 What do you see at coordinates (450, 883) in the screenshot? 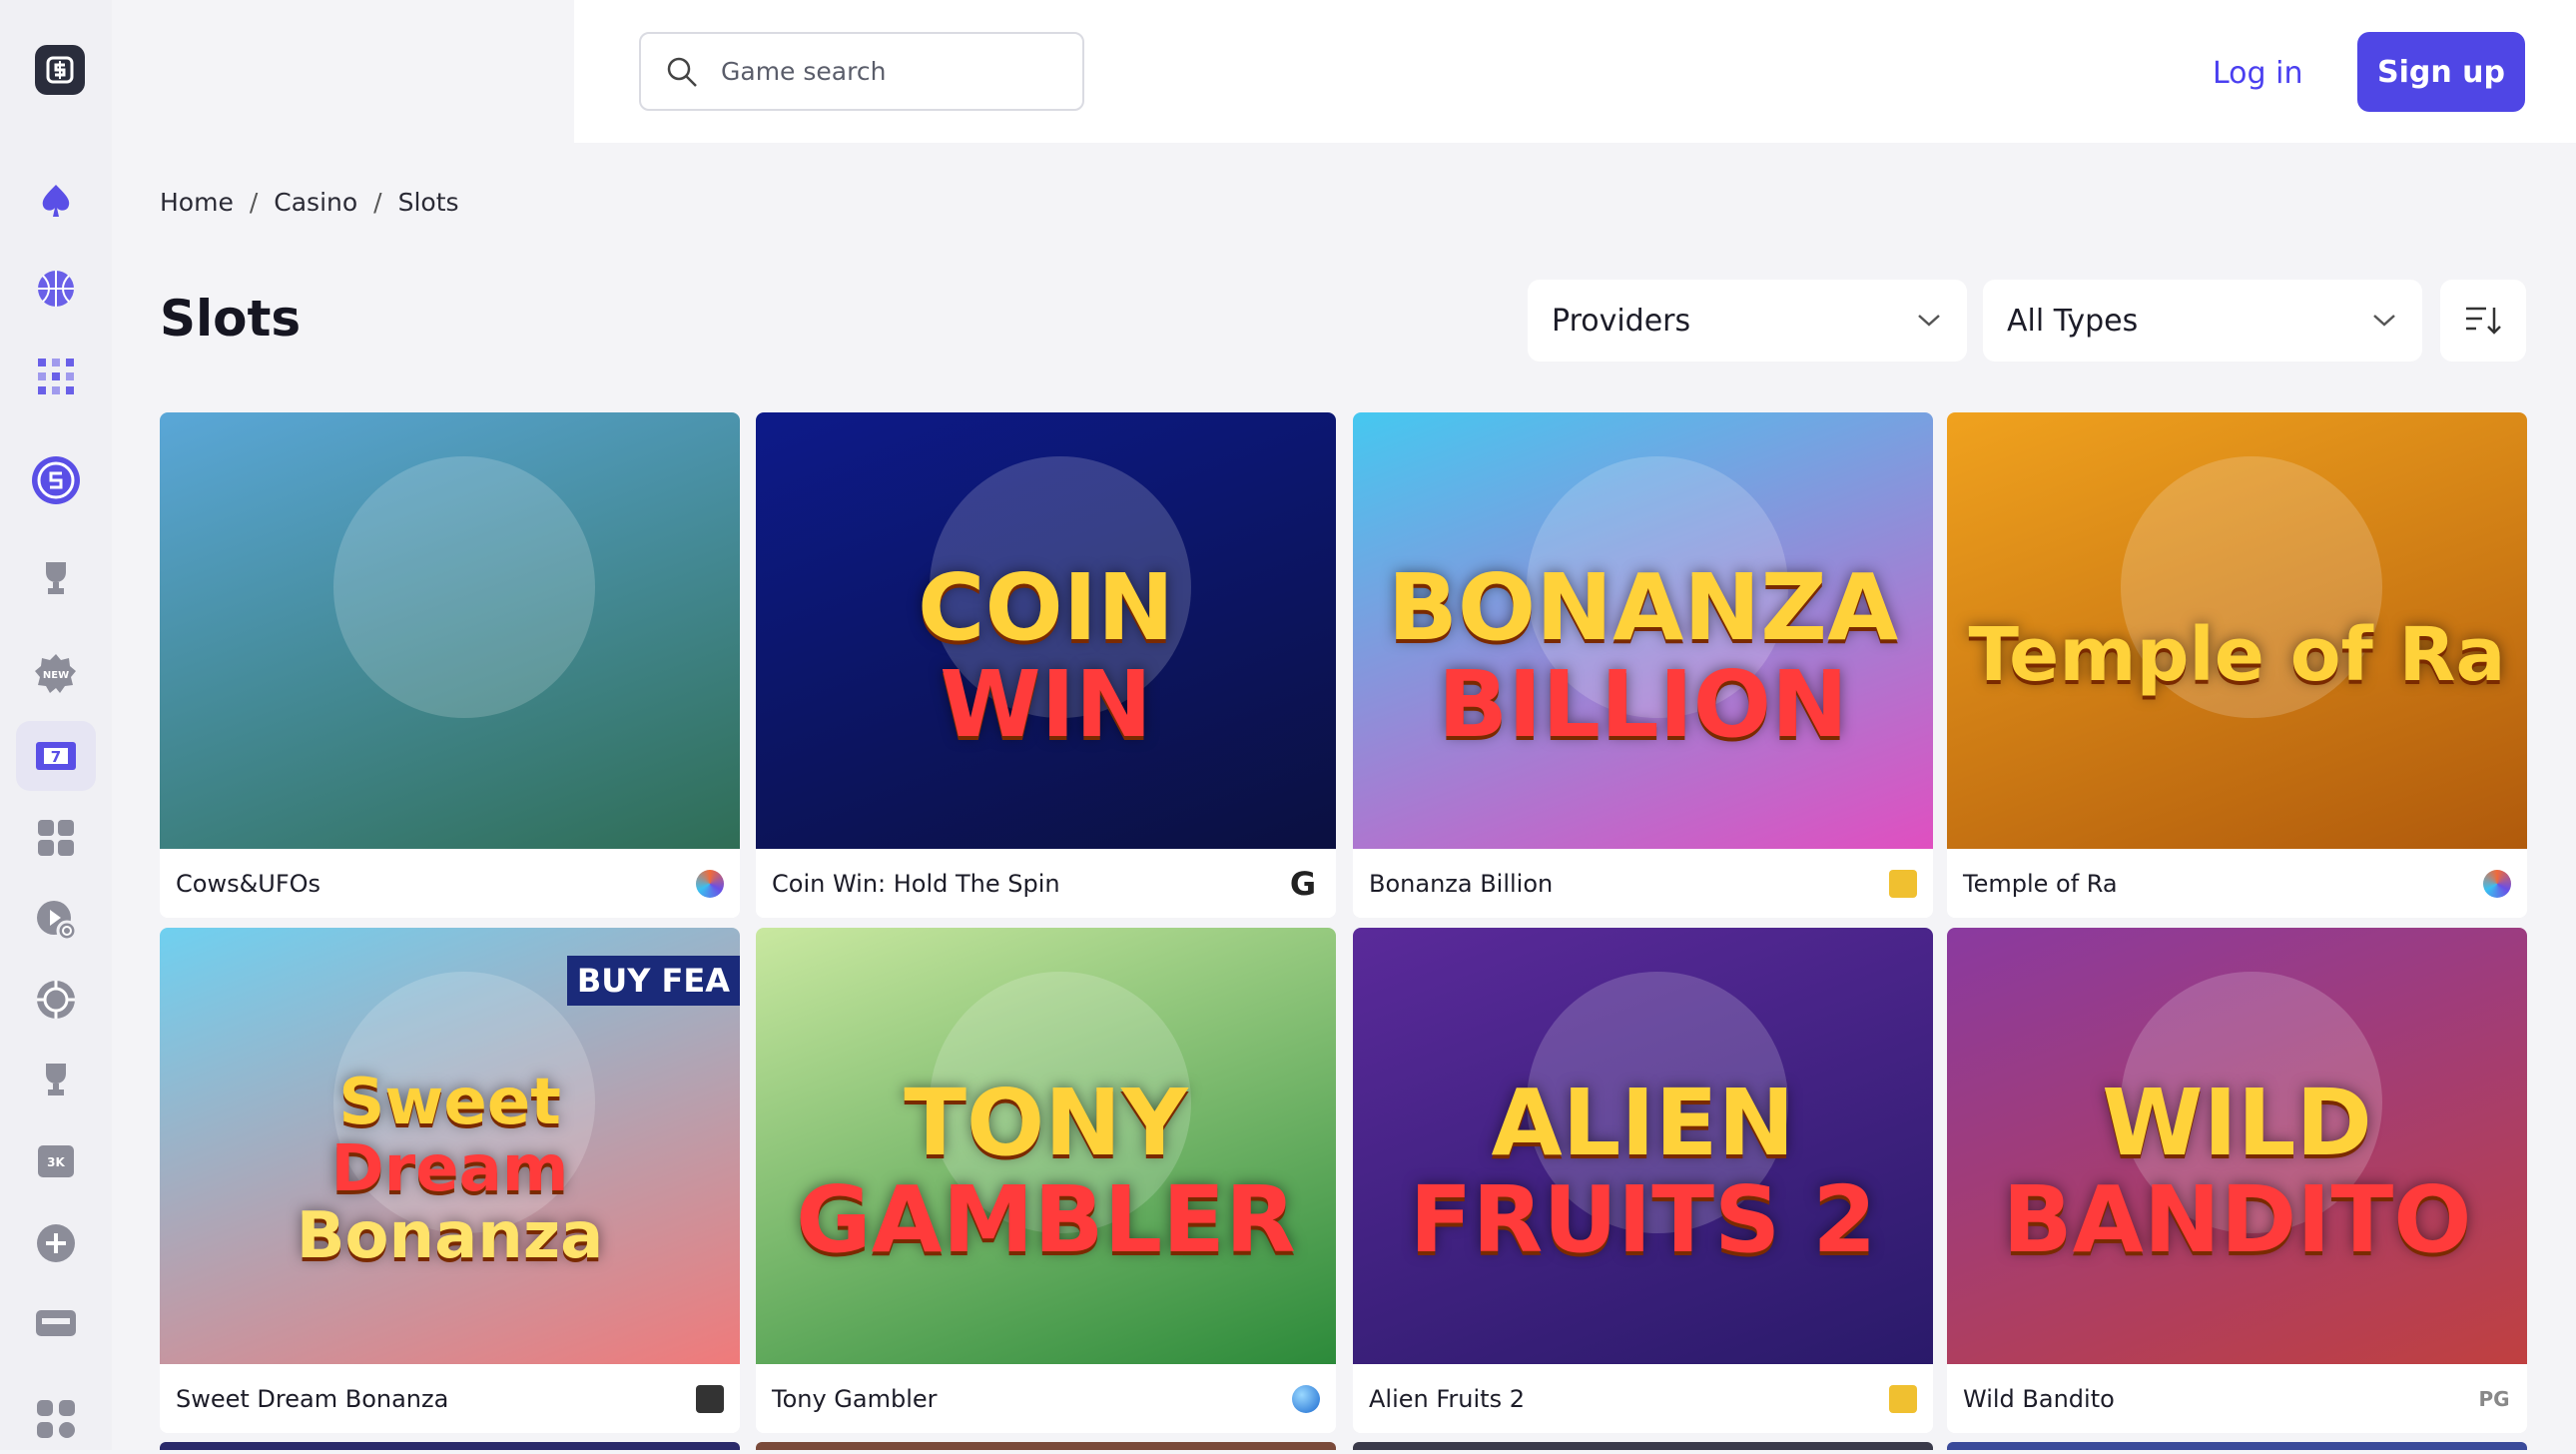
I see `game-caption: Cows&UFOs` at bounding box center [450, 883].